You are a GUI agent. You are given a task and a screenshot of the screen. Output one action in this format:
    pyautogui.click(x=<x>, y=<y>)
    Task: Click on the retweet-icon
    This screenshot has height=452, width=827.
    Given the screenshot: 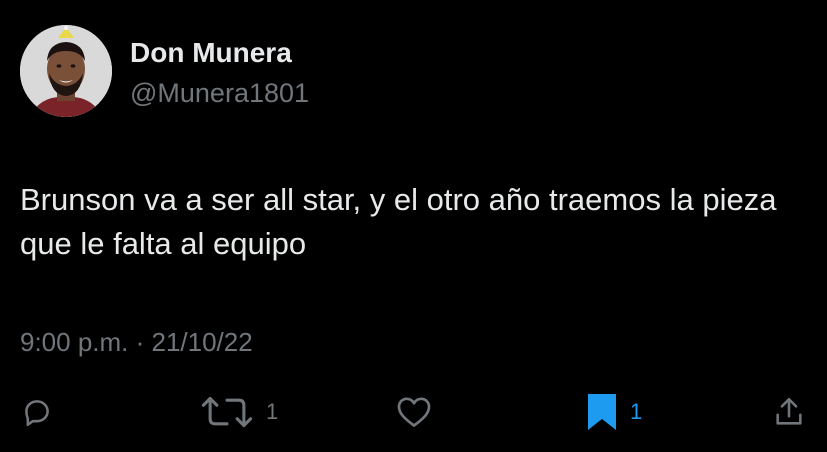 What is the action you would take?
    pyautogui.click(x=227, y=412)
    